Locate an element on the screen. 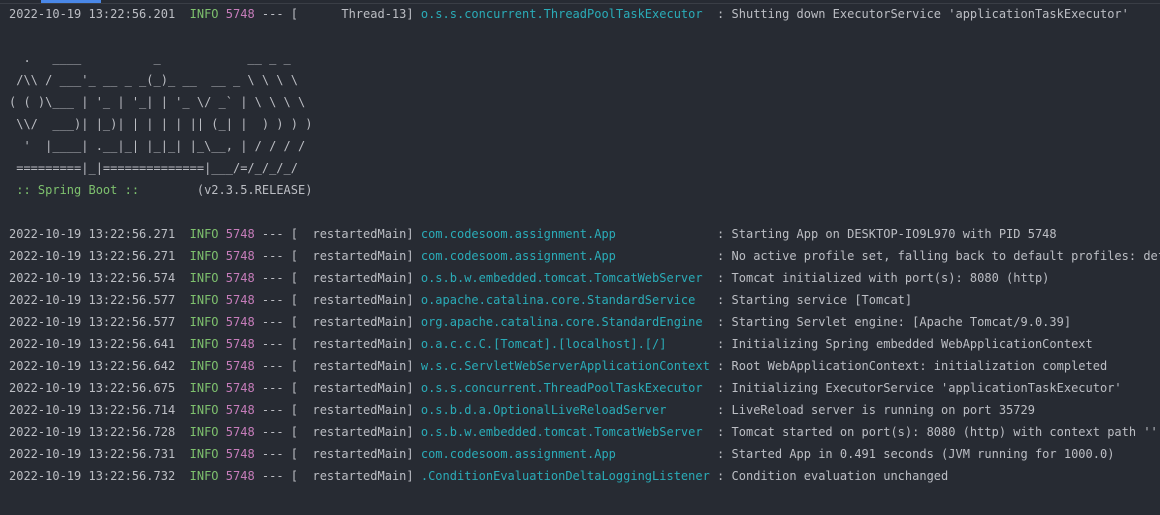 The image size is (1160, 515). log-message: Starting service [Tomcat] is located at coordinates (822, 300).